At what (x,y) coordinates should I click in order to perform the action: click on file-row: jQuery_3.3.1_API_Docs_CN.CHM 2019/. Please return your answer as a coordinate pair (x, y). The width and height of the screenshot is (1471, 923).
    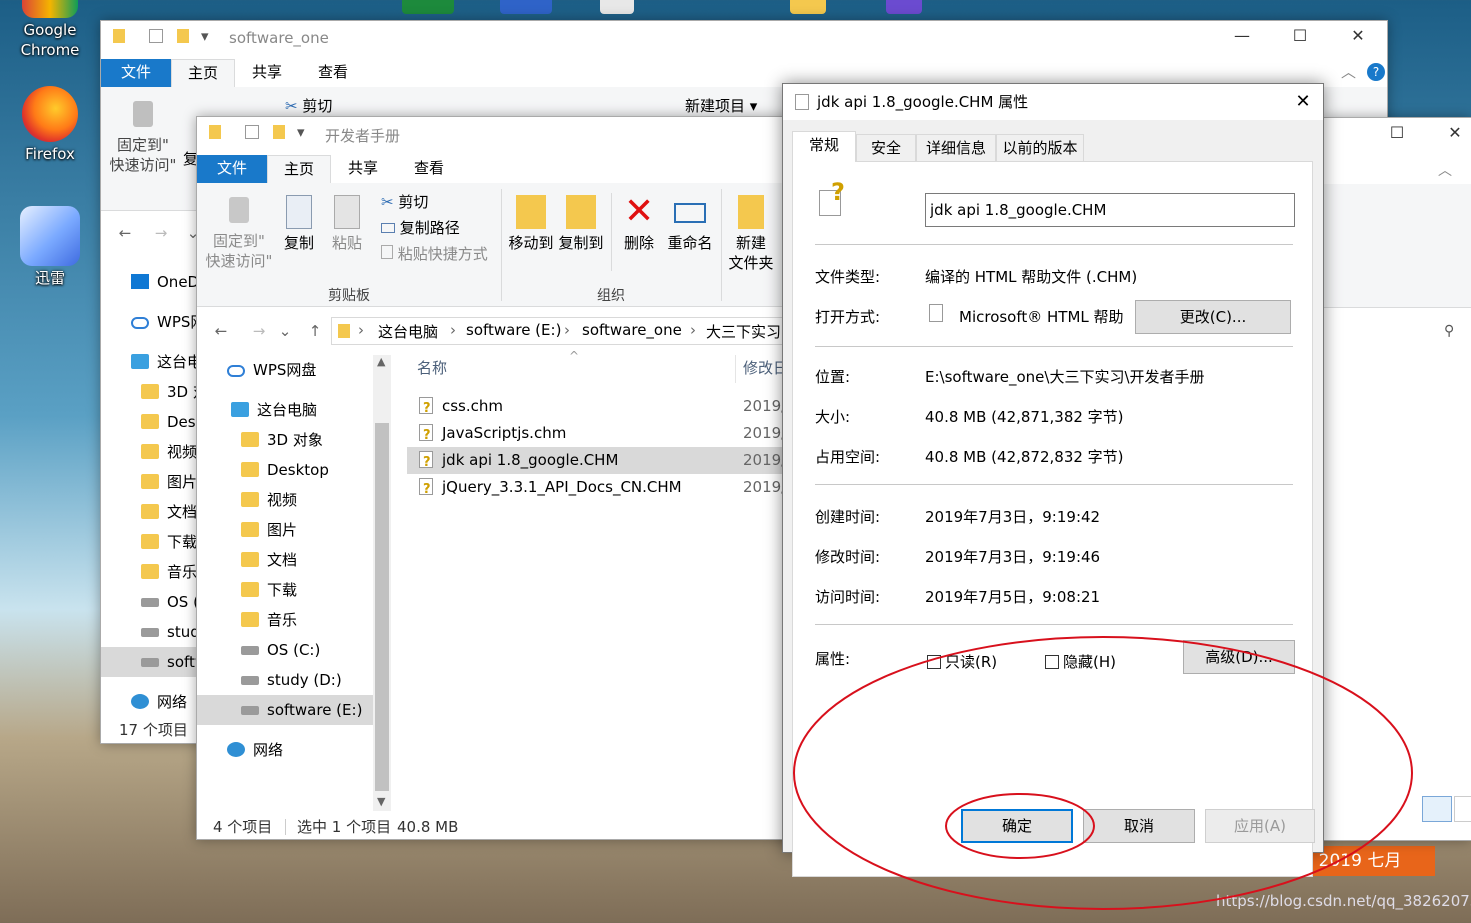
    Looking at the image, I should click on (601, 488).